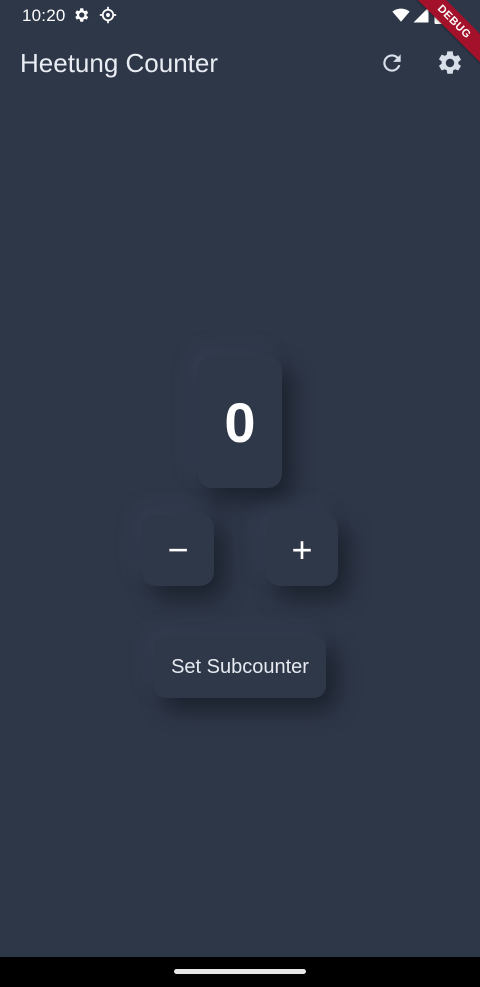 The width and height of the screenshot is (480, 987). I want to click on navigation-bar, so click(240, 972).